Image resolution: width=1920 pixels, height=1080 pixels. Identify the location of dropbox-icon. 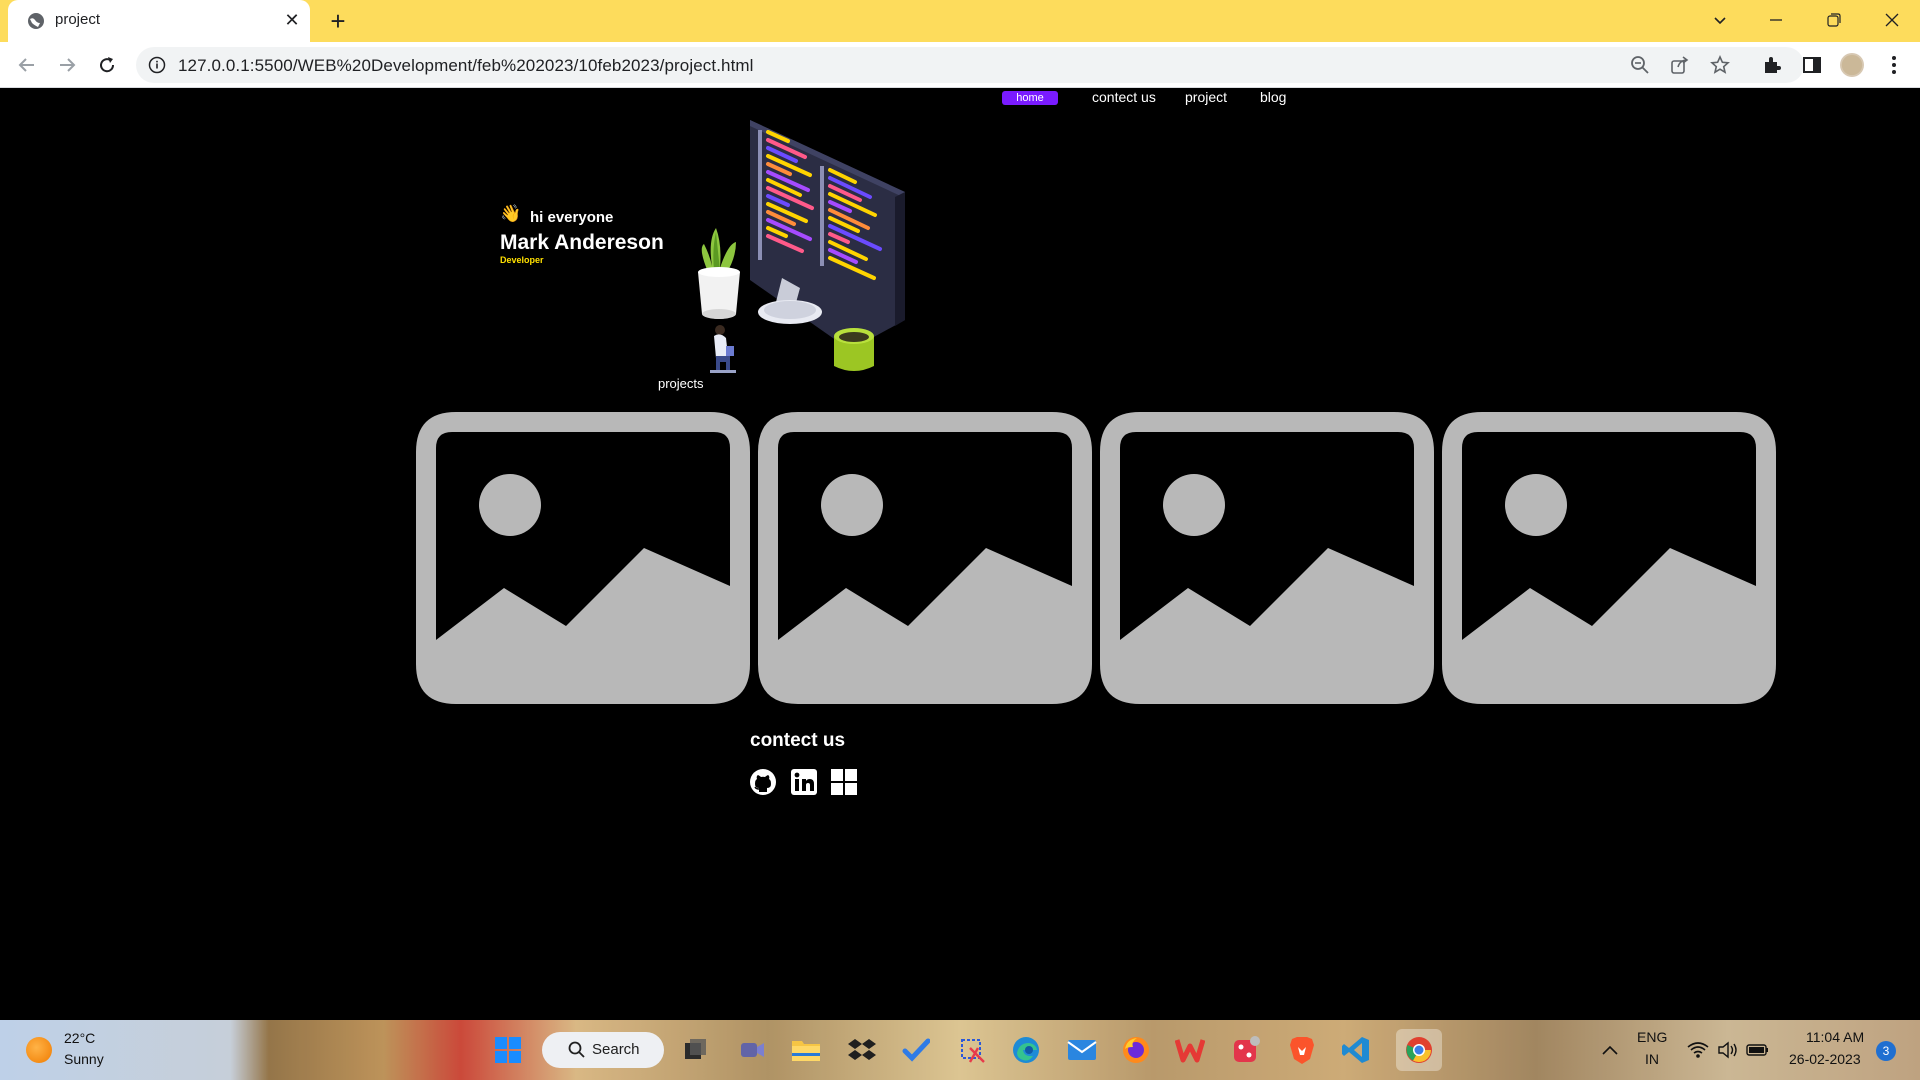
(862, 1050).